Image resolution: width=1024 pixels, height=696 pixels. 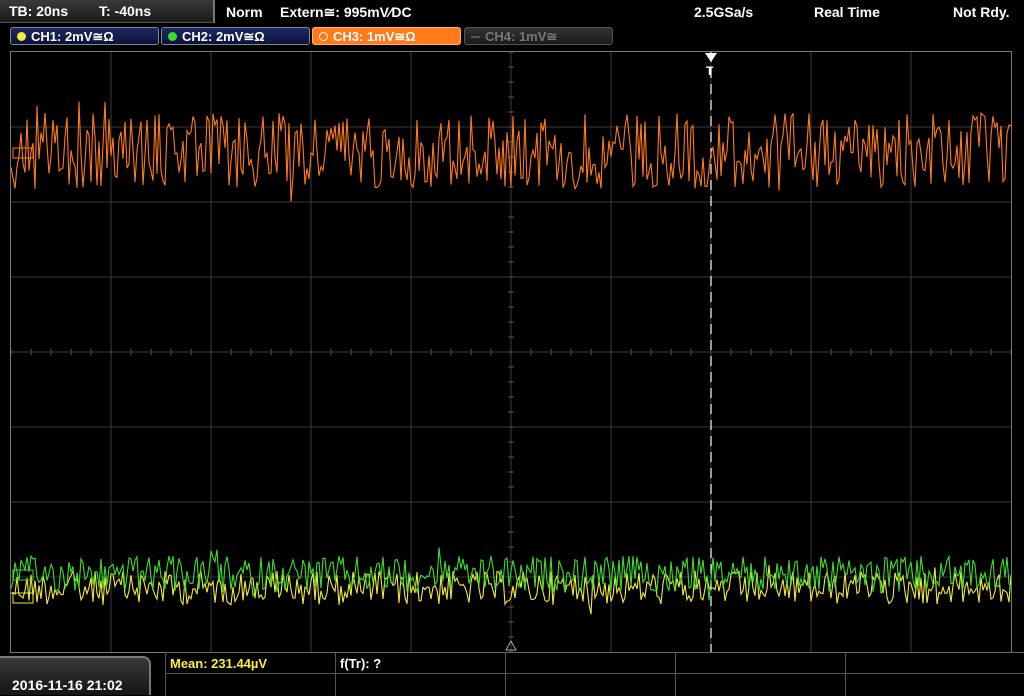 I want to click on ch4-label: CH4: 1mV≅, so click(x=521, y=36).